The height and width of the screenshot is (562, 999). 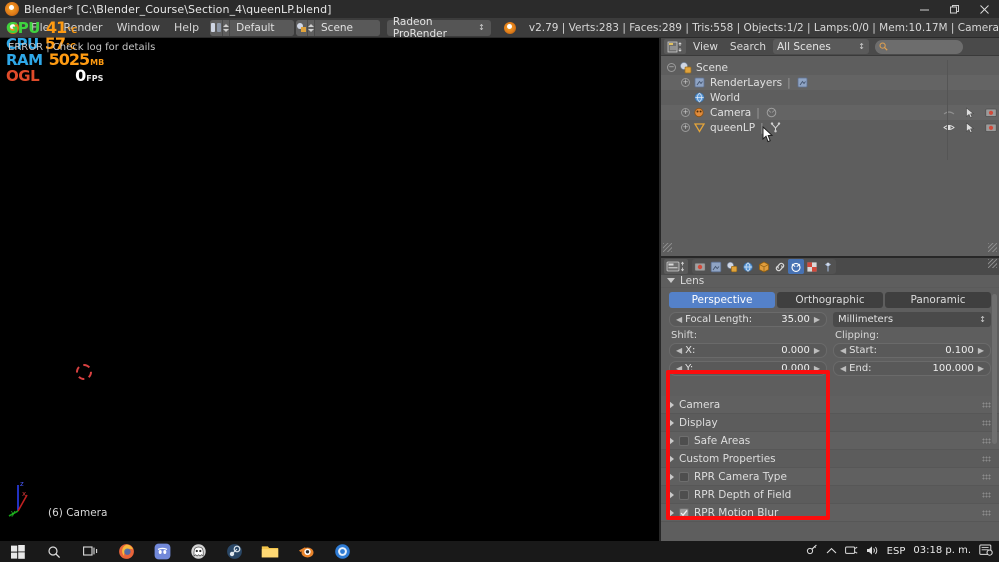 What do you see at coordinates (830, 441) in the screenshot?
I see `panel-safe-areas: Safe Areas` at bounding box center [830, 441].